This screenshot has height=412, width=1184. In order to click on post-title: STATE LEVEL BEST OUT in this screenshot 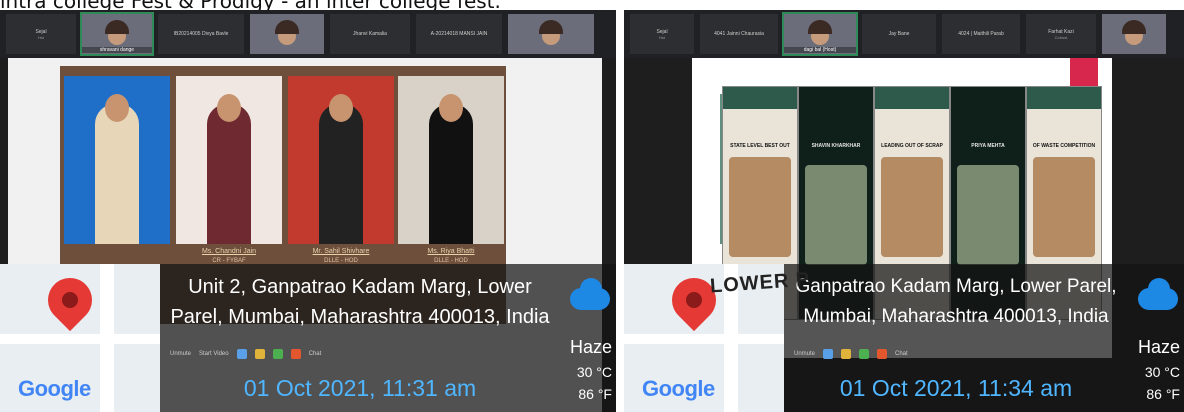, I will do `click(760, 146)`.